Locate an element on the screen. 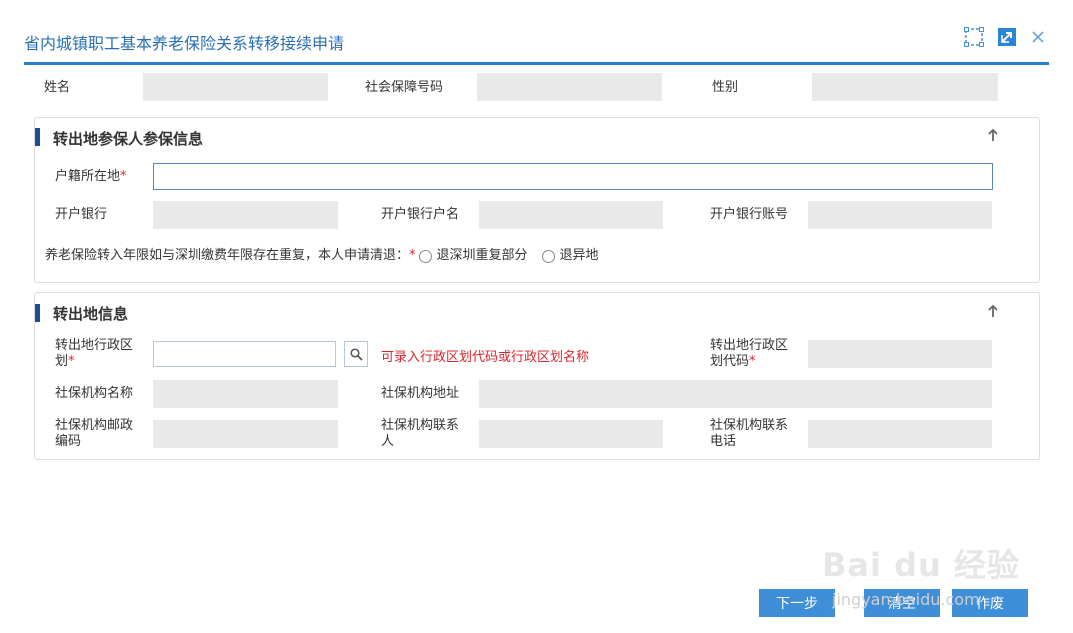 This screenshot has width=1073, height=633. resize-icon is located at coordinates (974, 37).